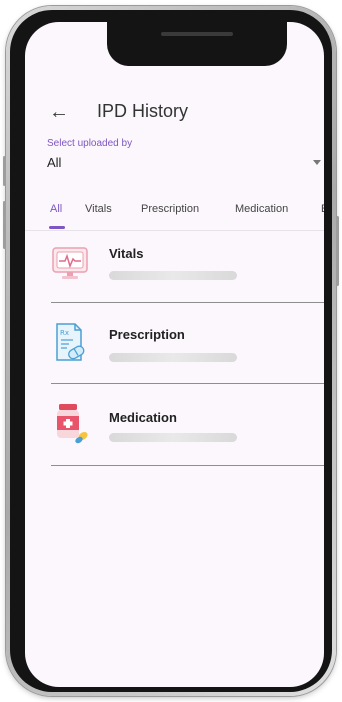  Describe the element at coordinates (261, 209) in the screenshot. I see `tab-medication: Medication` at that location.